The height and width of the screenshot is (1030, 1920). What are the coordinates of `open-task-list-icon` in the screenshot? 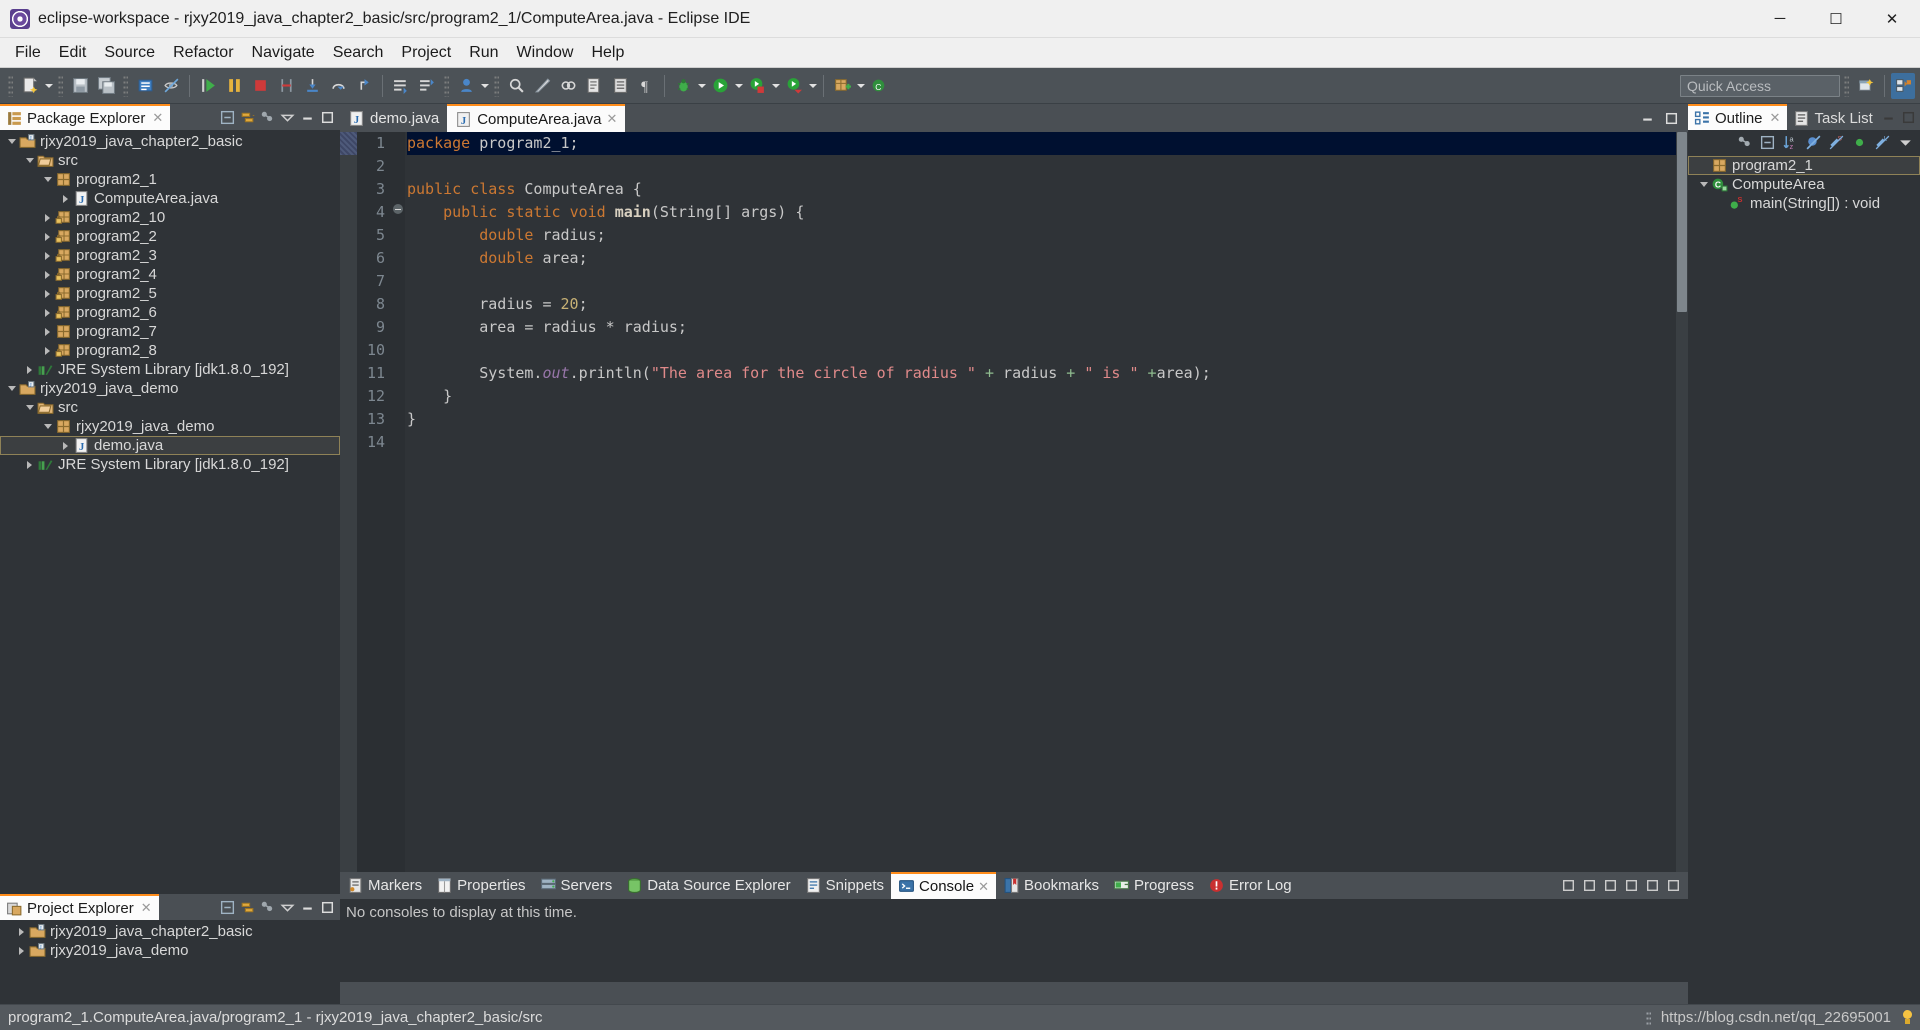 It's located at (620, 86).